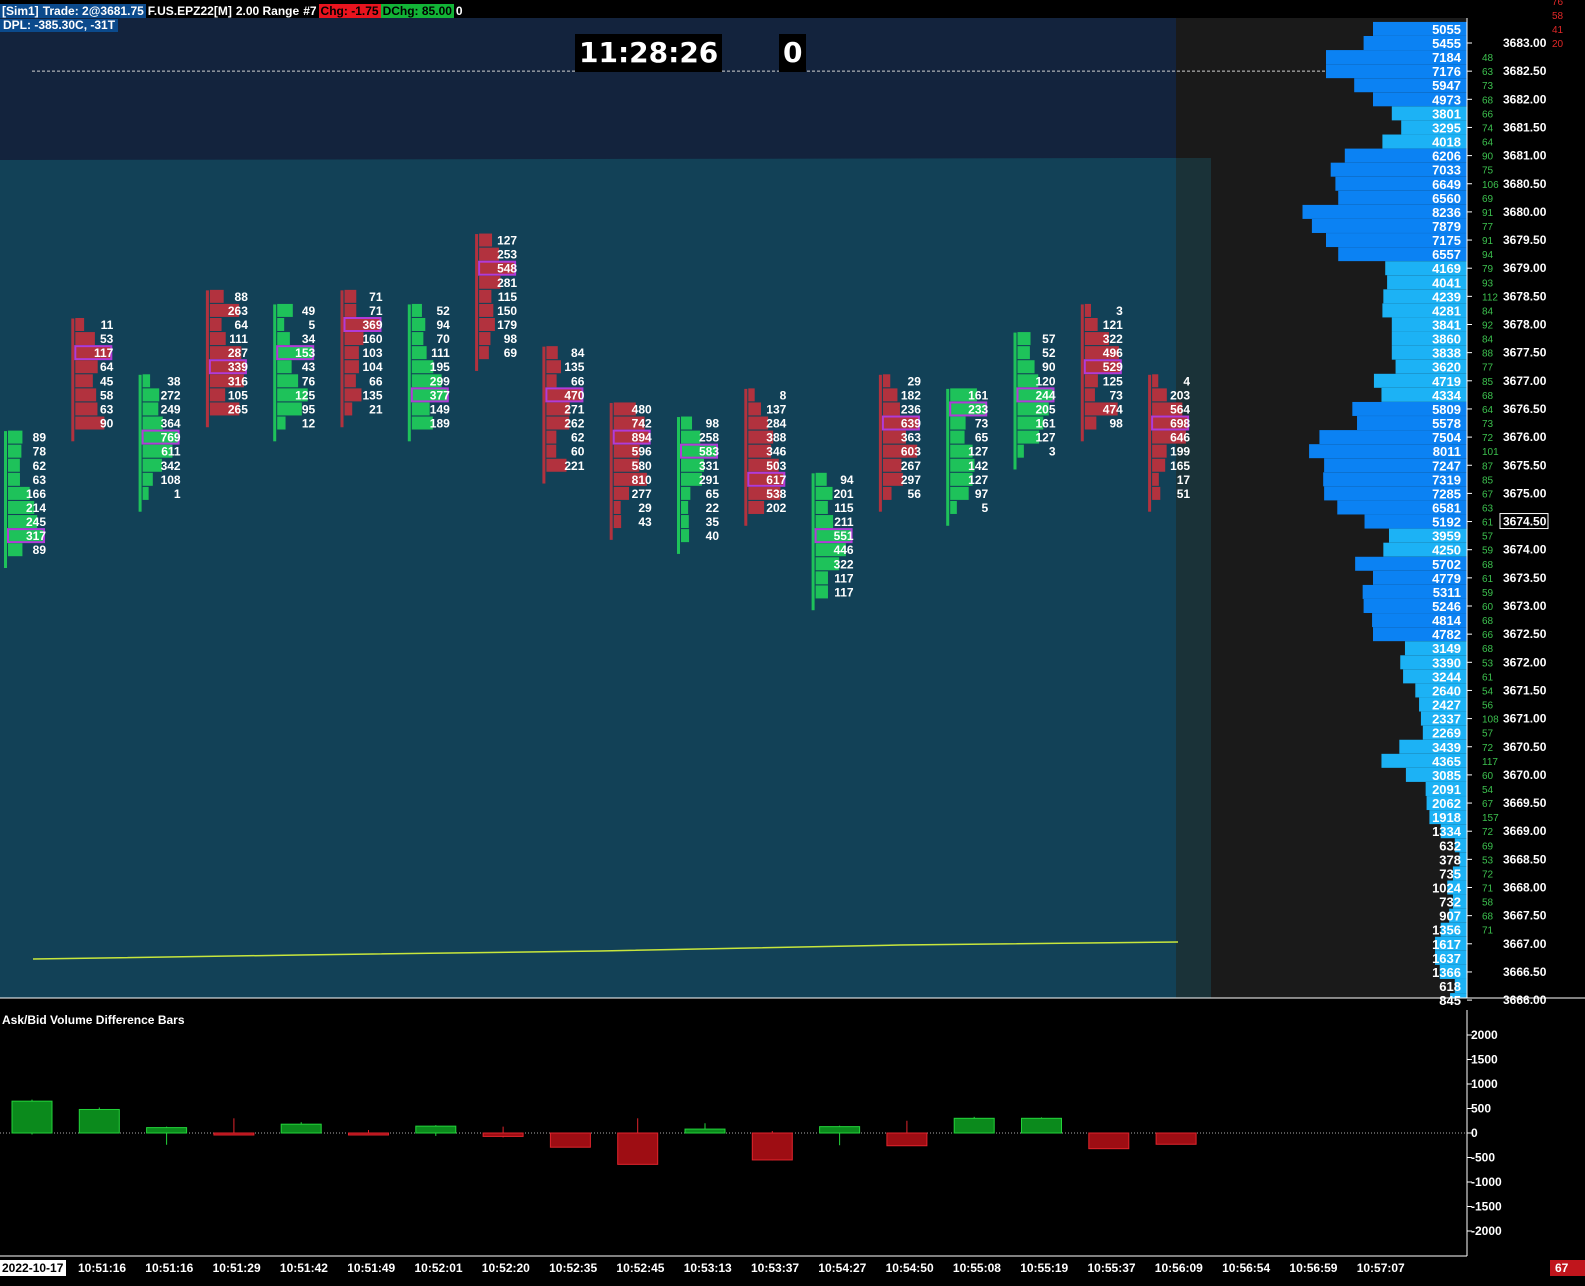 This screenshot has height=1286, width=1585. What do you see at coordinates (708, 1268) in the screenshot?
I see `time-label: 10:53:13` at bounding box center [708, 1268].